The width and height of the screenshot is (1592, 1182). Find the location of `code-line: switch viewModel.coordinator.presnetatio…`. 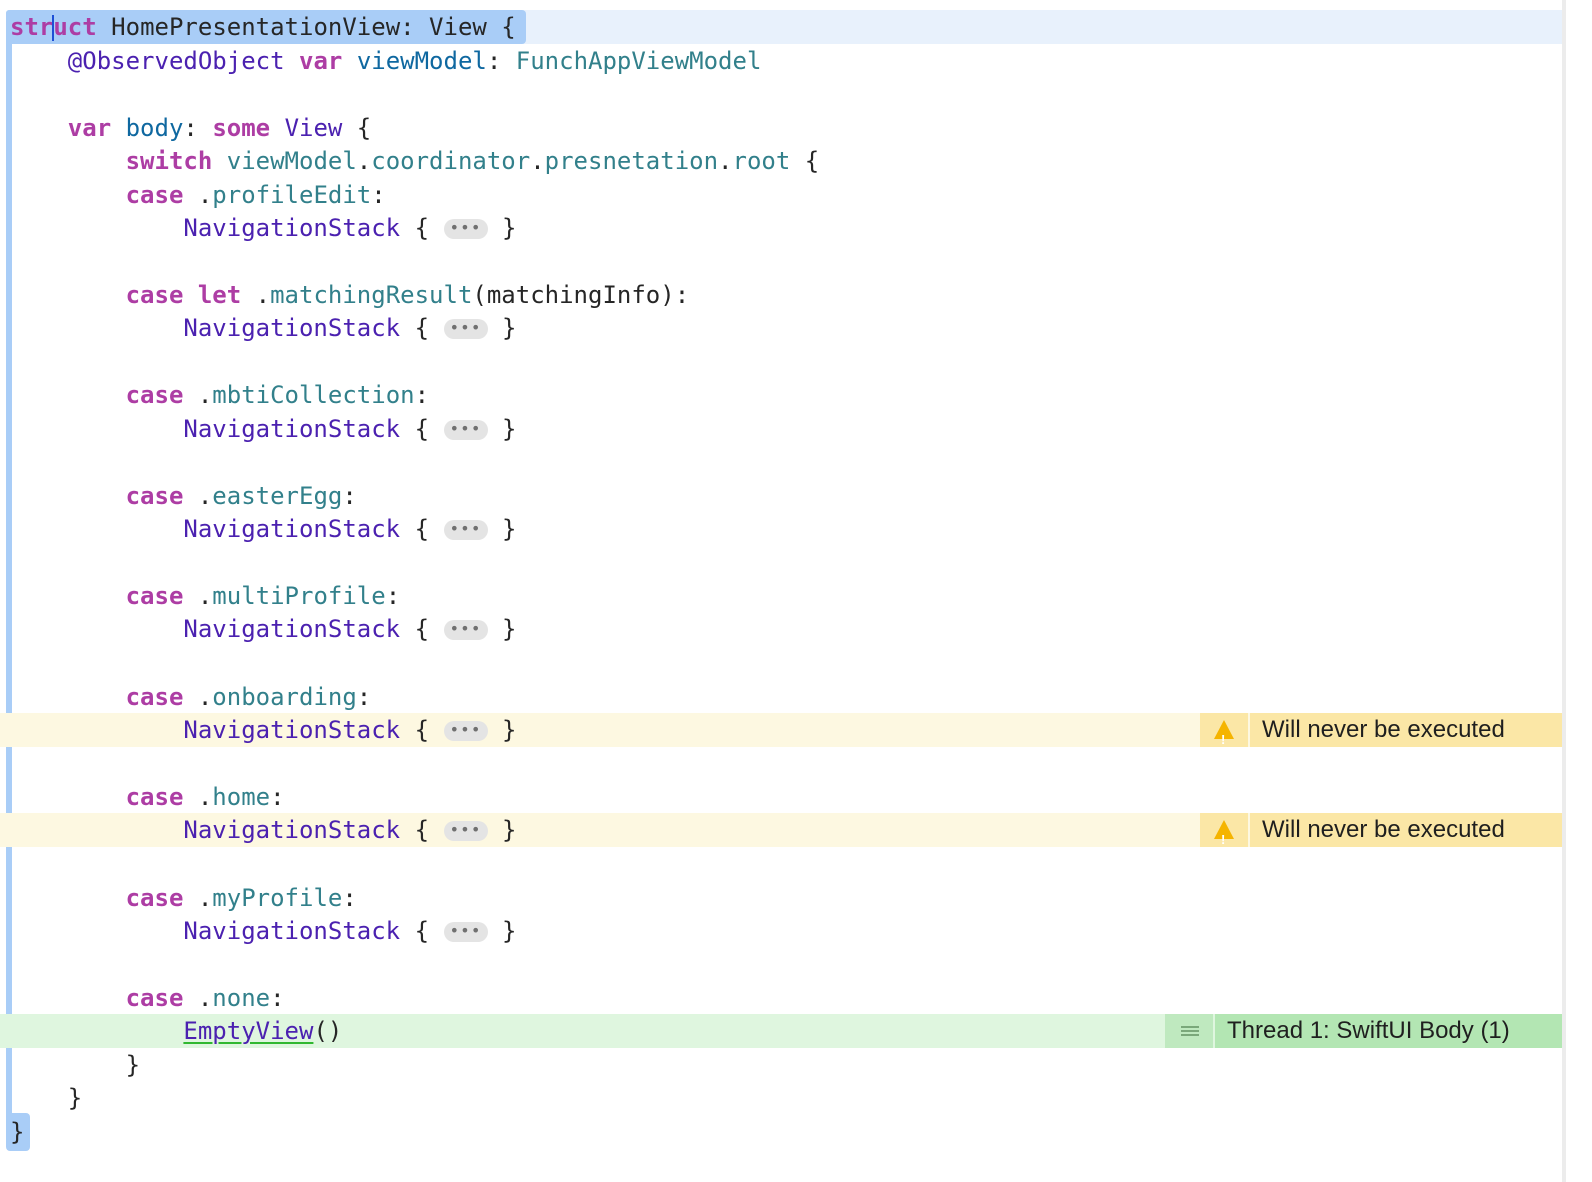

code-line: switch viewModel.coordinator.presnetatio… is located at coordinates (415, 161).